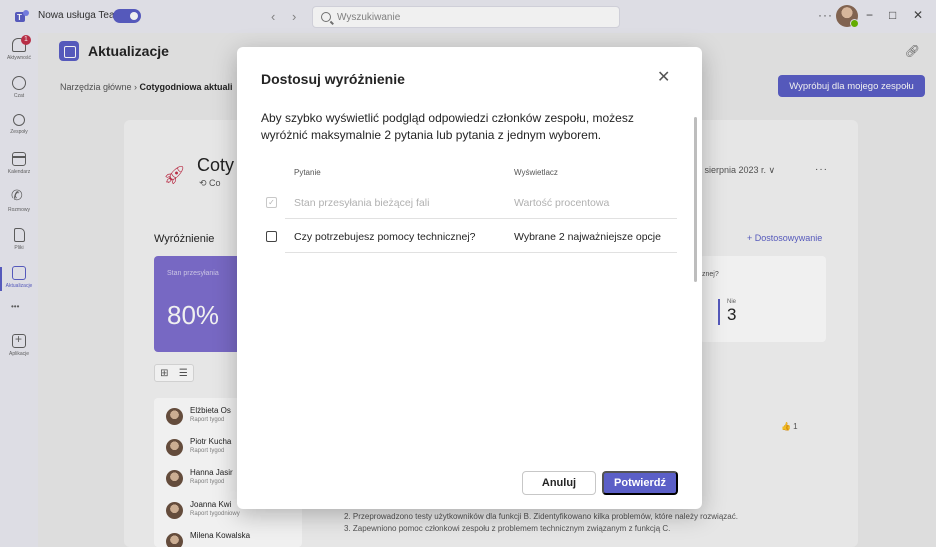  Describe the element at coordinates (536, 172) in the screenshot. I see `column-header-display: Wyświetlacz` at that location.